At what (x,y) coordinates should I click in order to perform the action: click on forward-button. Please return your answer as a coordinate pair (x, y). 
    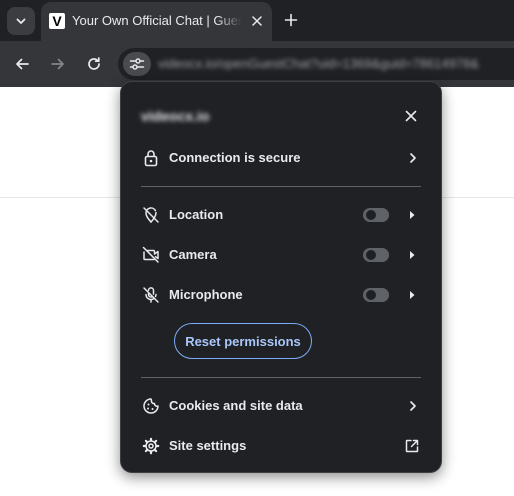
    Looking at the image, I should click on (58, 64).